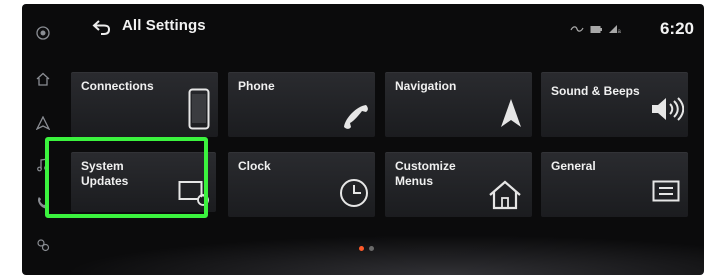 The height and width of the screenshot is (279, 712). I want to click on page-title: All Settings, so click(164, 25).